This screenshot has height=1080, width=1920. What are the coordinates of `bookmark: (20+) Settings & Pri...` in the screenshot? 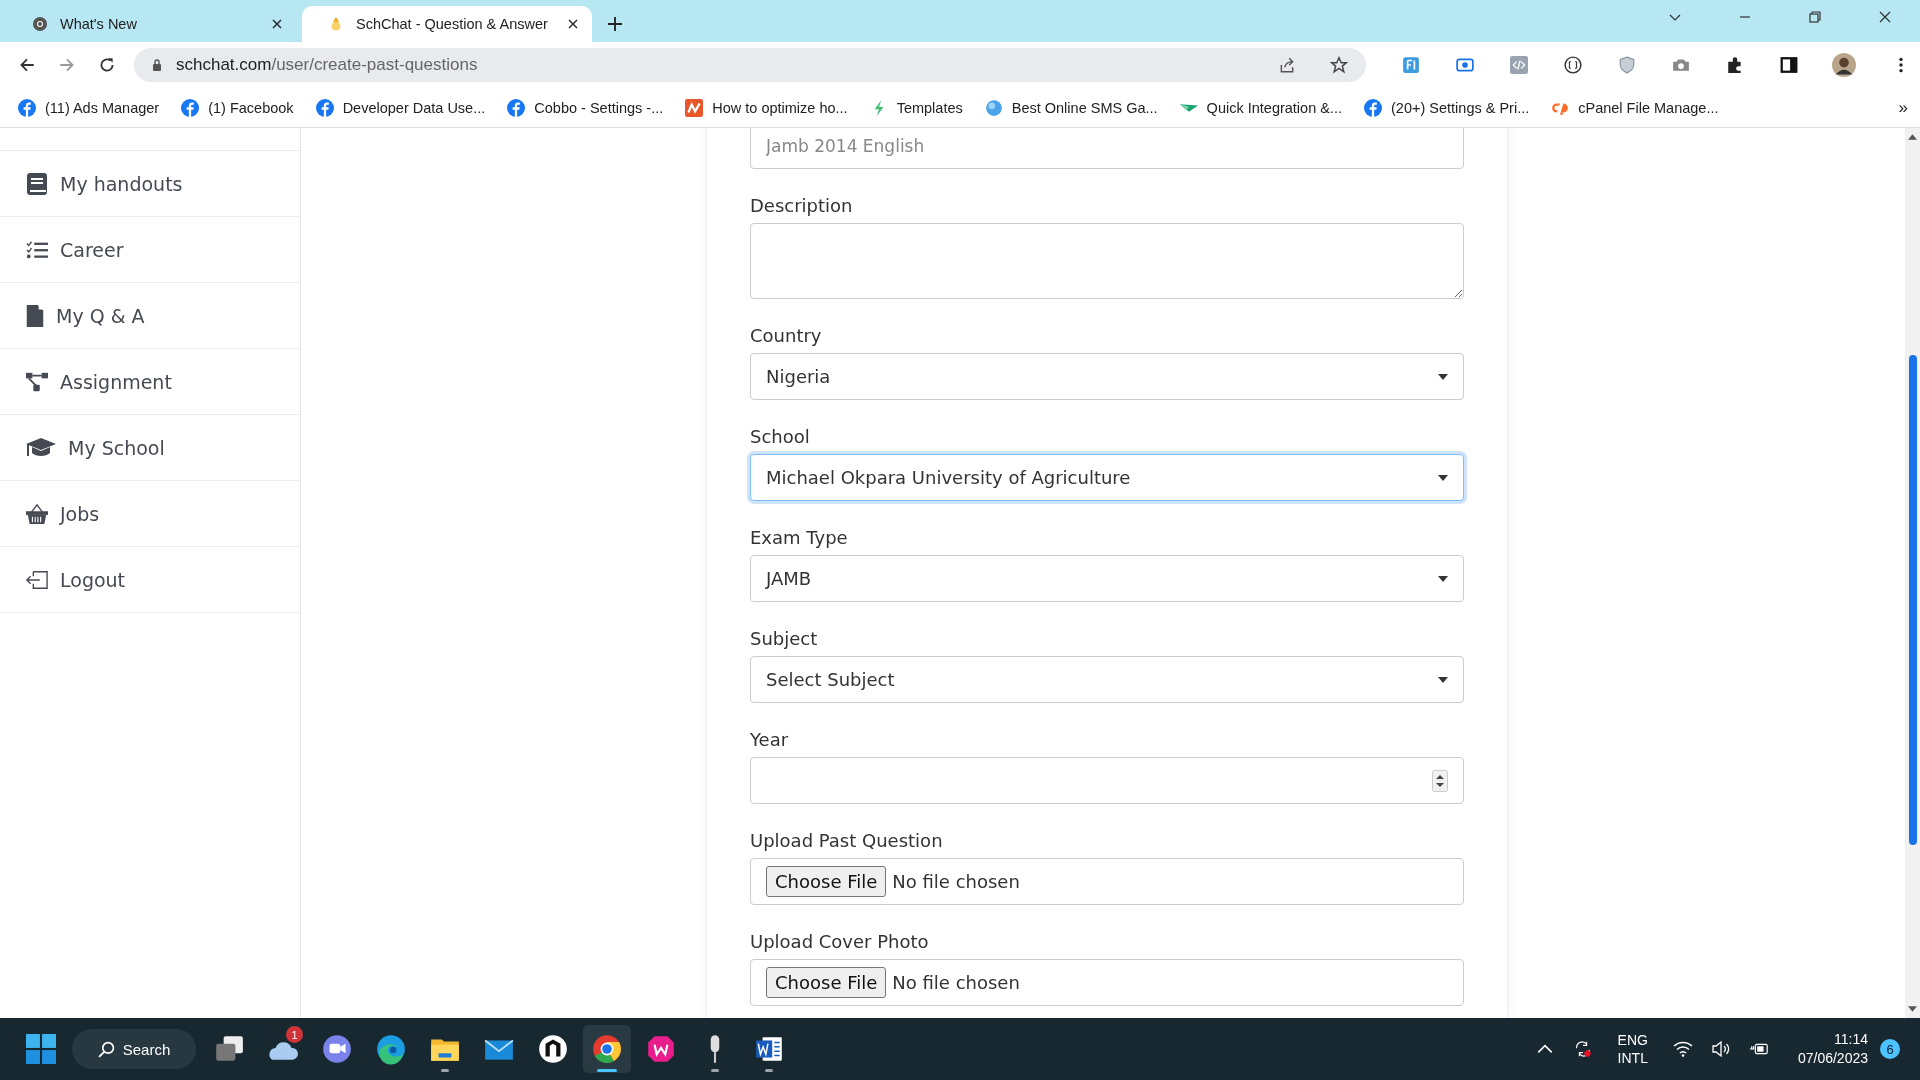 It's located at (1447, 107).